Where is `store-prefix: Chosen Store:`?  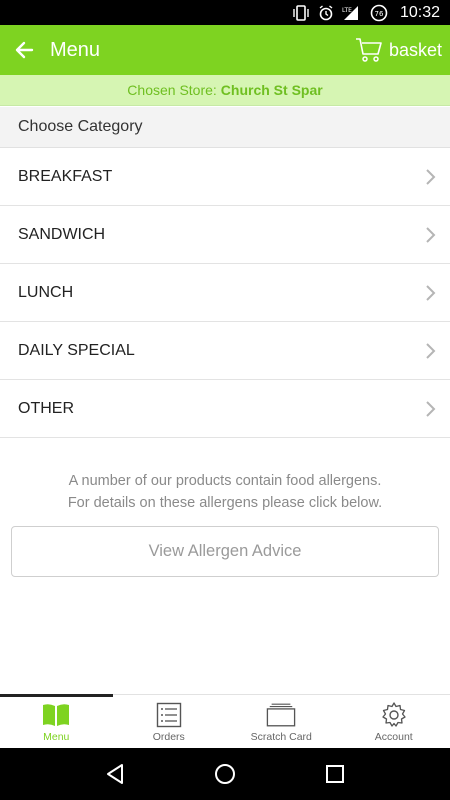
store-prefix: Chosen Store: is located at coordinates (172, 90).